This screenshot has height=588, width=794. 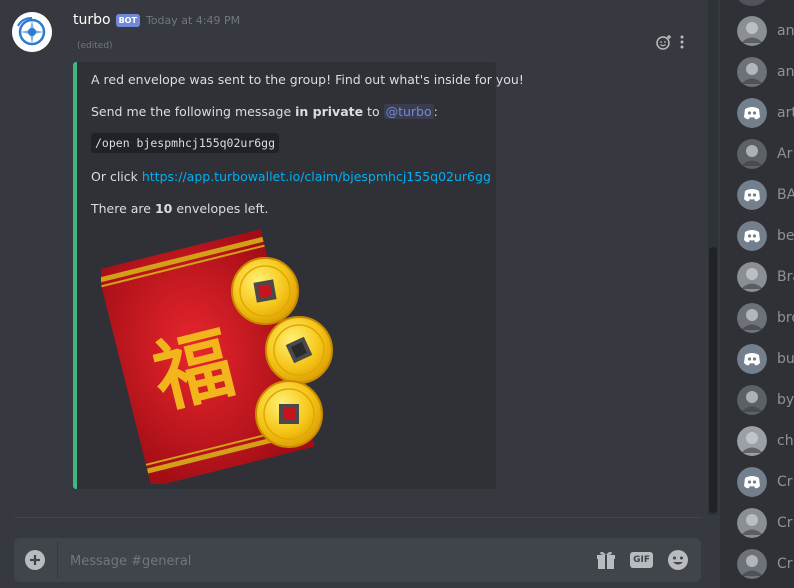 I want to click on instruction-prefix: Send me the following message, so click(x=193, y=111).